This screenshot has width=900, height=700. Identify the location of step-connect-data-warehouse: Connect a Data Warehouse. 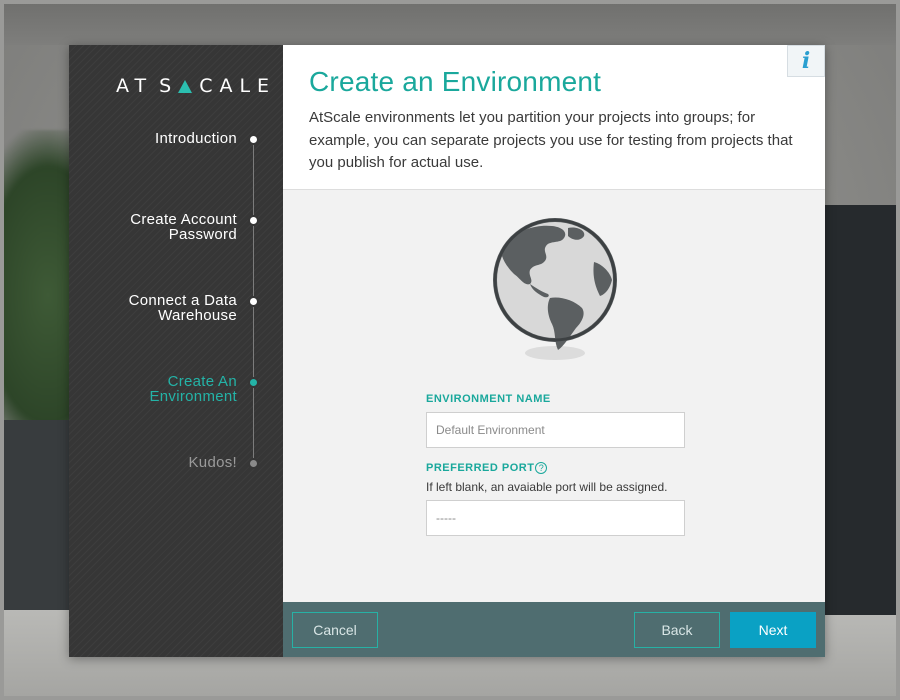
(183, 308).